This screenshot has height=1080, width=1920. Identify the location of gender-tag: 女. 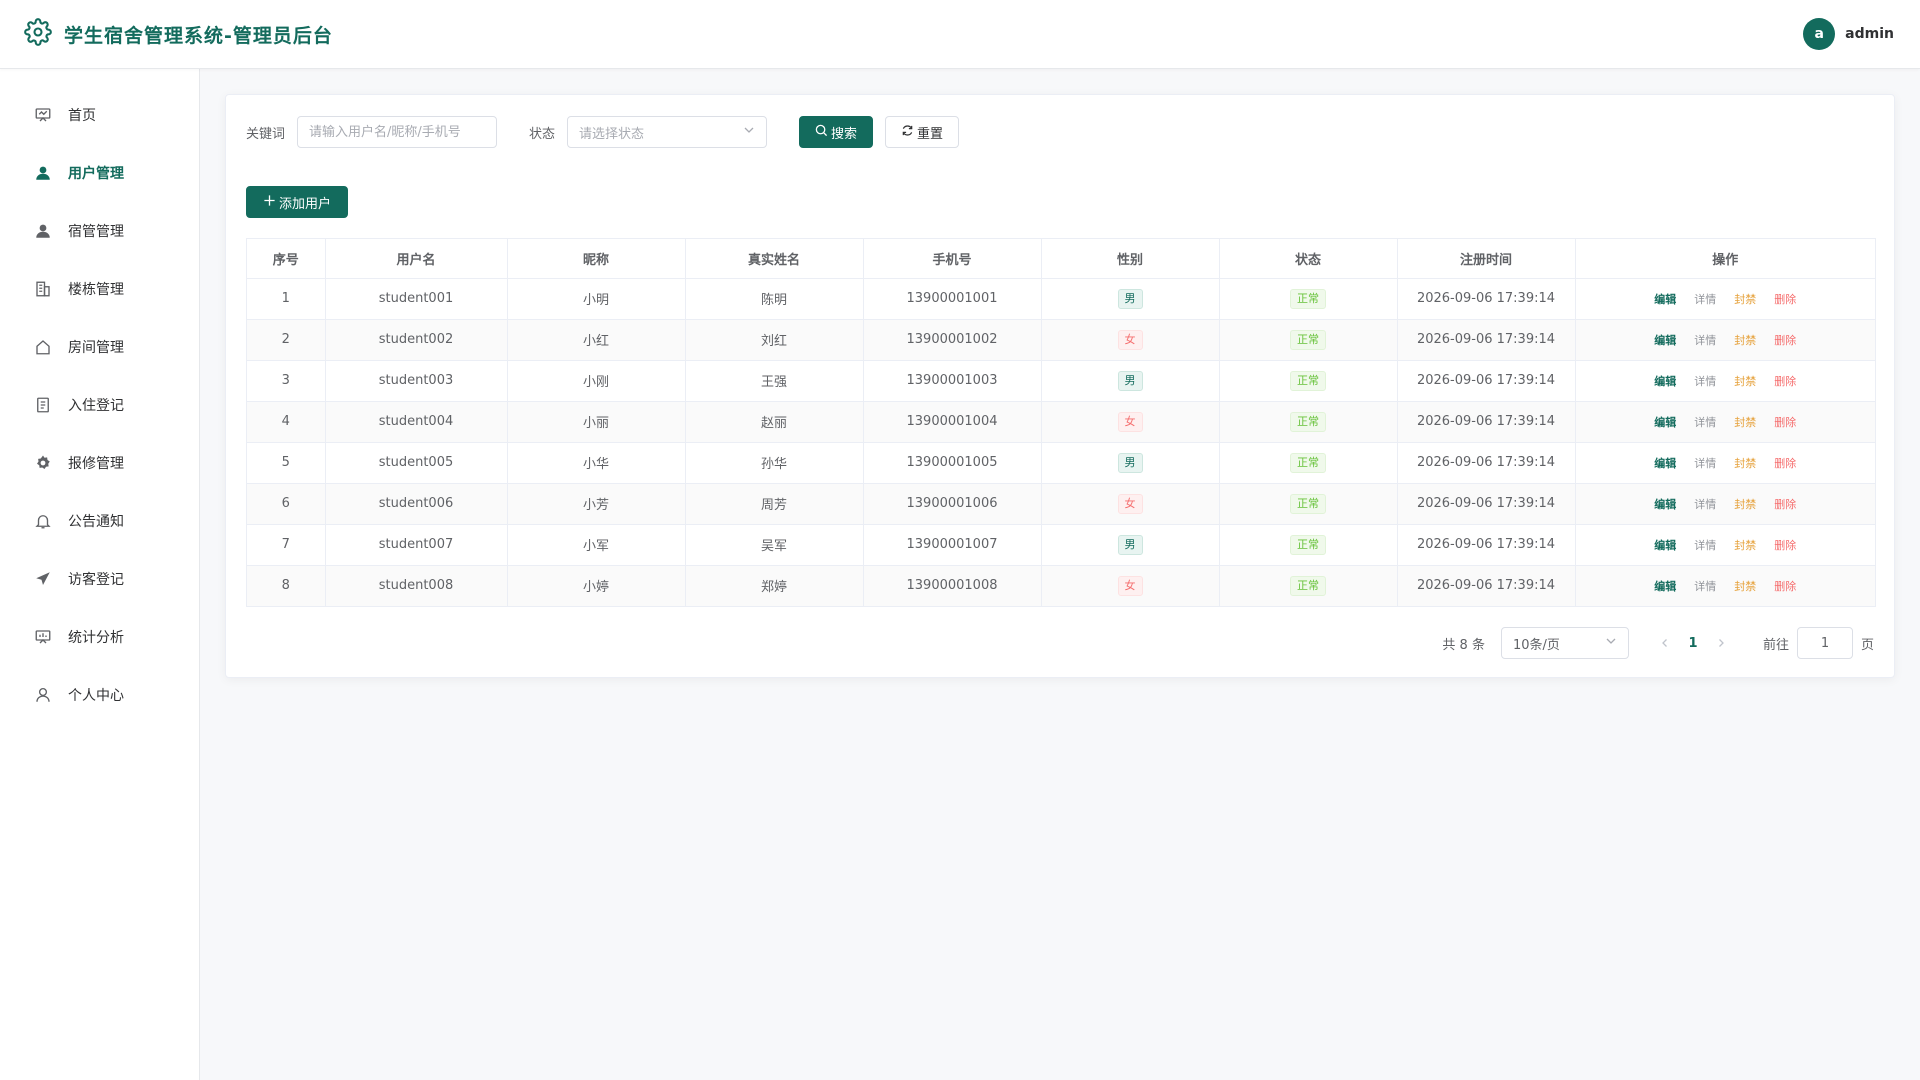
(1130, 421).